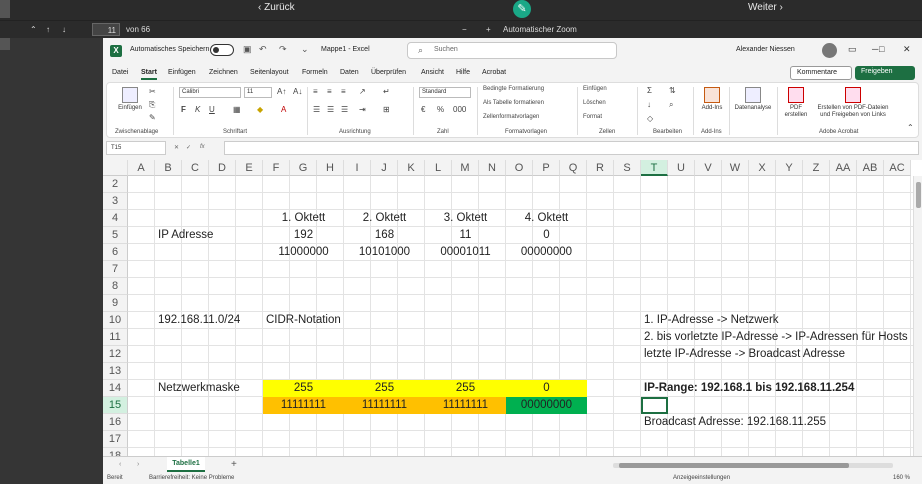 Image resolution: width=922 pixels, height=484 pixels. Describe the element at coordinates (540, 29) in the screenshot. I see `zoom-select: Automatischer Zoom` at that location.